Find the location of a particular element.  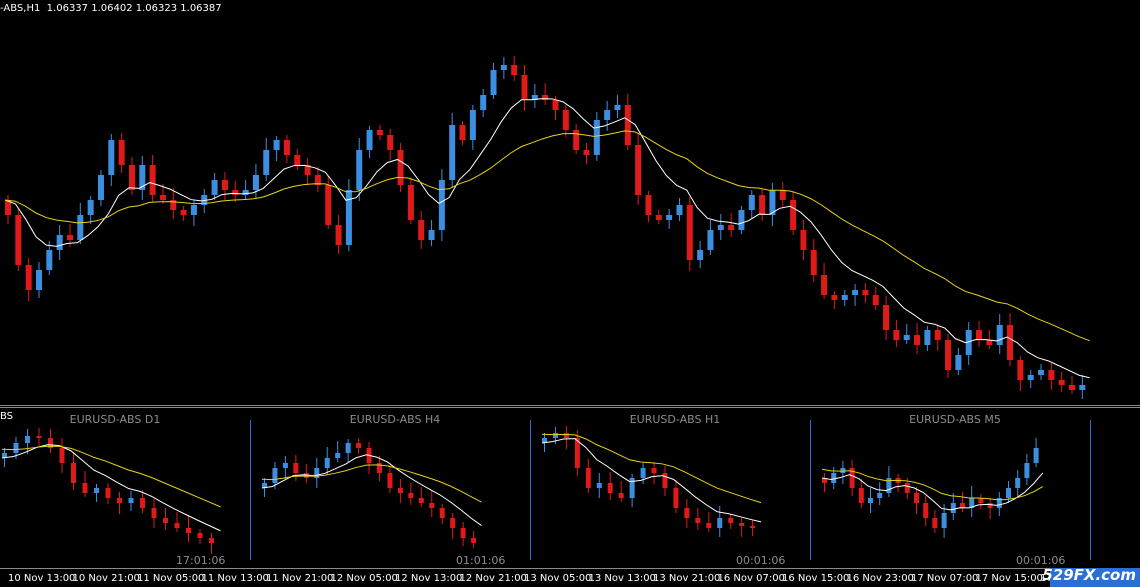

time-axis-tick: 12 Nov 13:00 is located at coordinates (429, 578).